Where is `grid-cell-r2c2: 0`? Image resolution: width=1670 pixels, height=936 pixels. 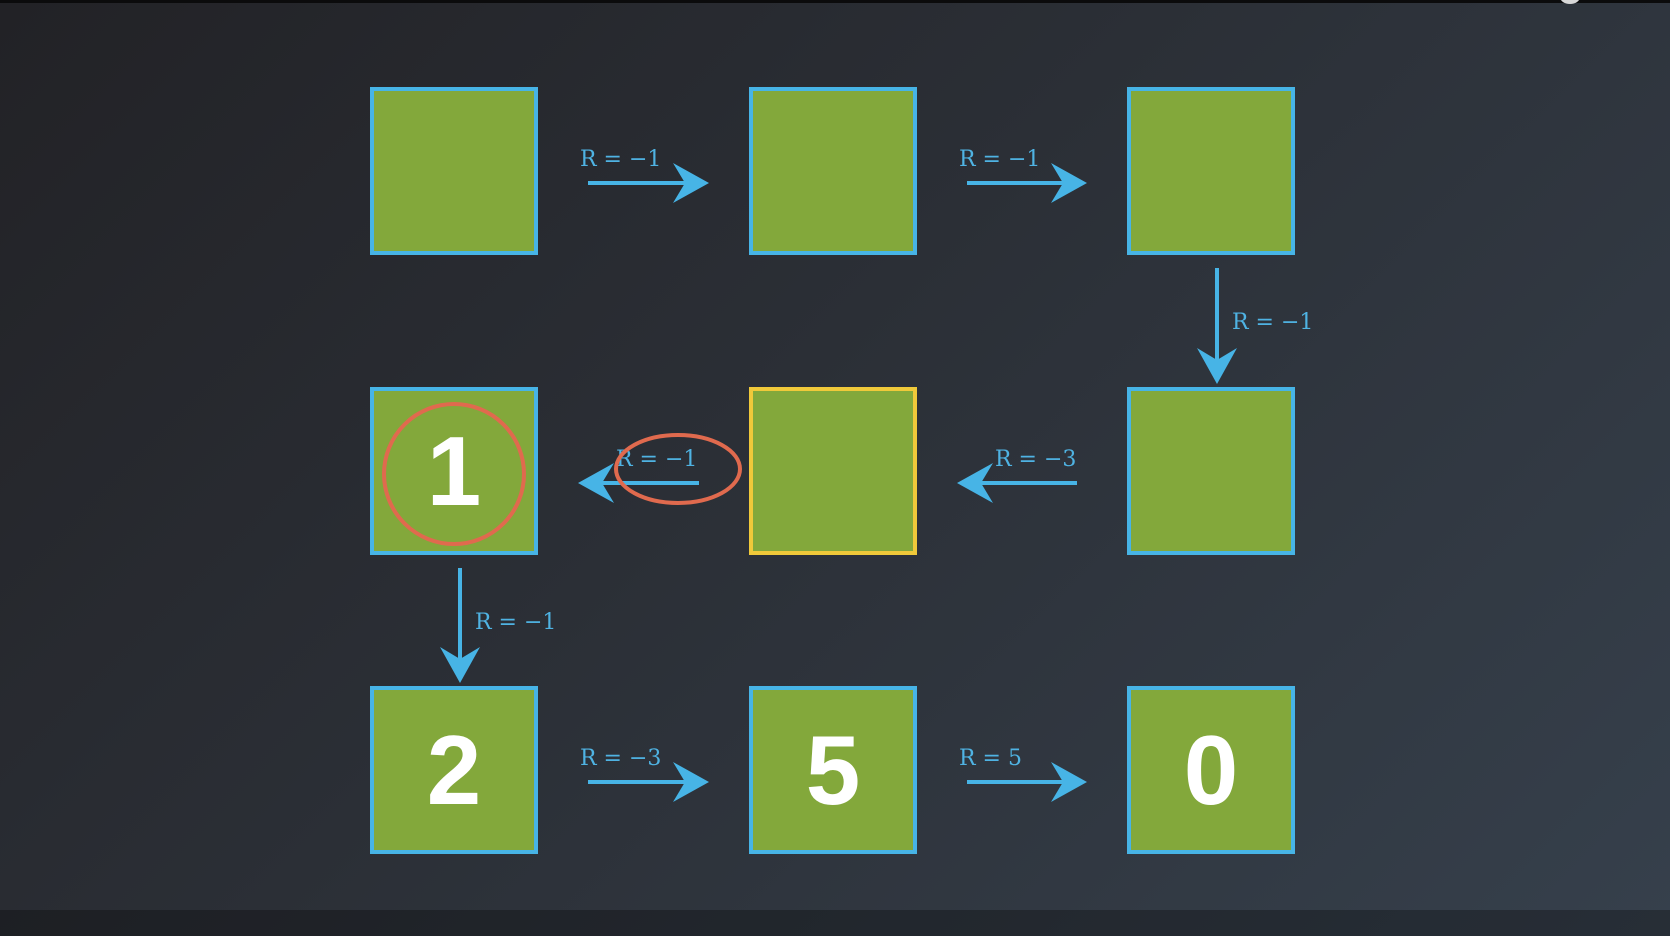
grid-cell-r2c2: 0 is located at coordinates (1211, 770).